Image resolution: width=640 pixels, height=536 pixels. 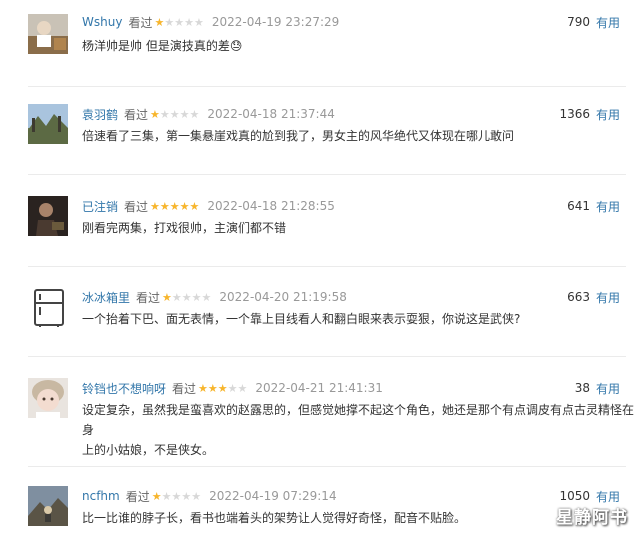 I want to click on fridge-icon, so click(x=49, y=308).